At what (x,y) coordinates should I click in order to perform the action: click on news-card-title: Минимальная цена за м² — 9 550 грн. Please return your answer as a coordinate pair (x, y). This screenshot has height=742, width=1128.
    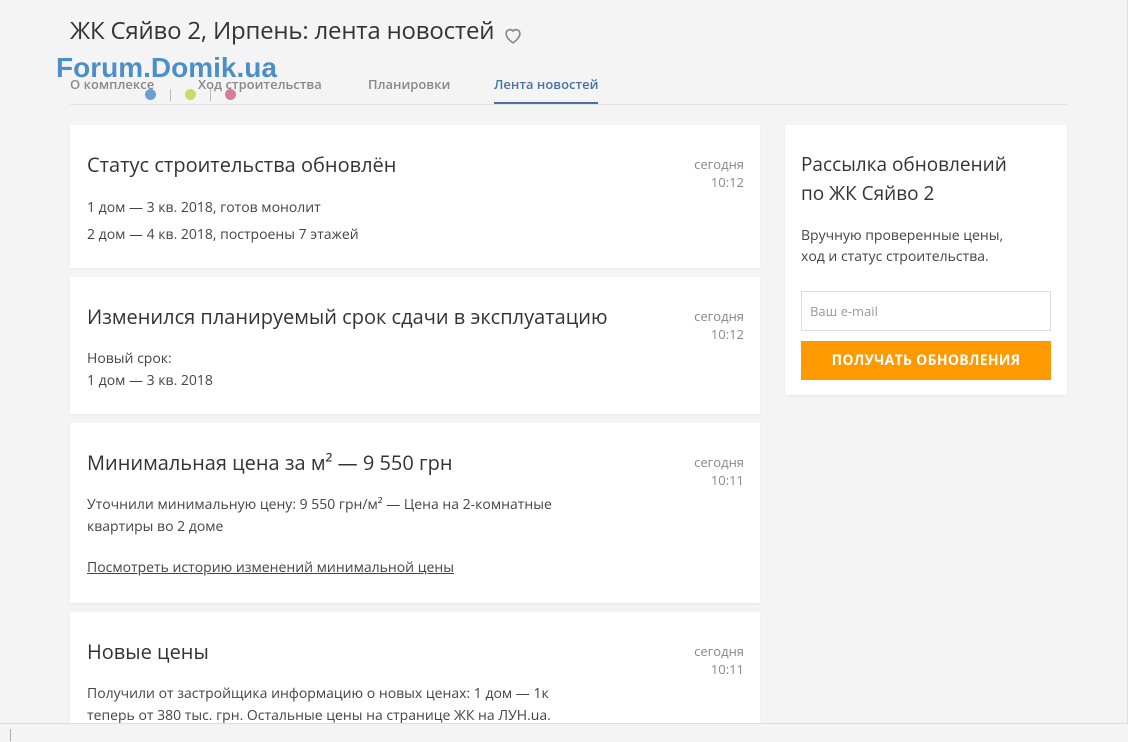
    Looking at the image, I should click on (270, 462).